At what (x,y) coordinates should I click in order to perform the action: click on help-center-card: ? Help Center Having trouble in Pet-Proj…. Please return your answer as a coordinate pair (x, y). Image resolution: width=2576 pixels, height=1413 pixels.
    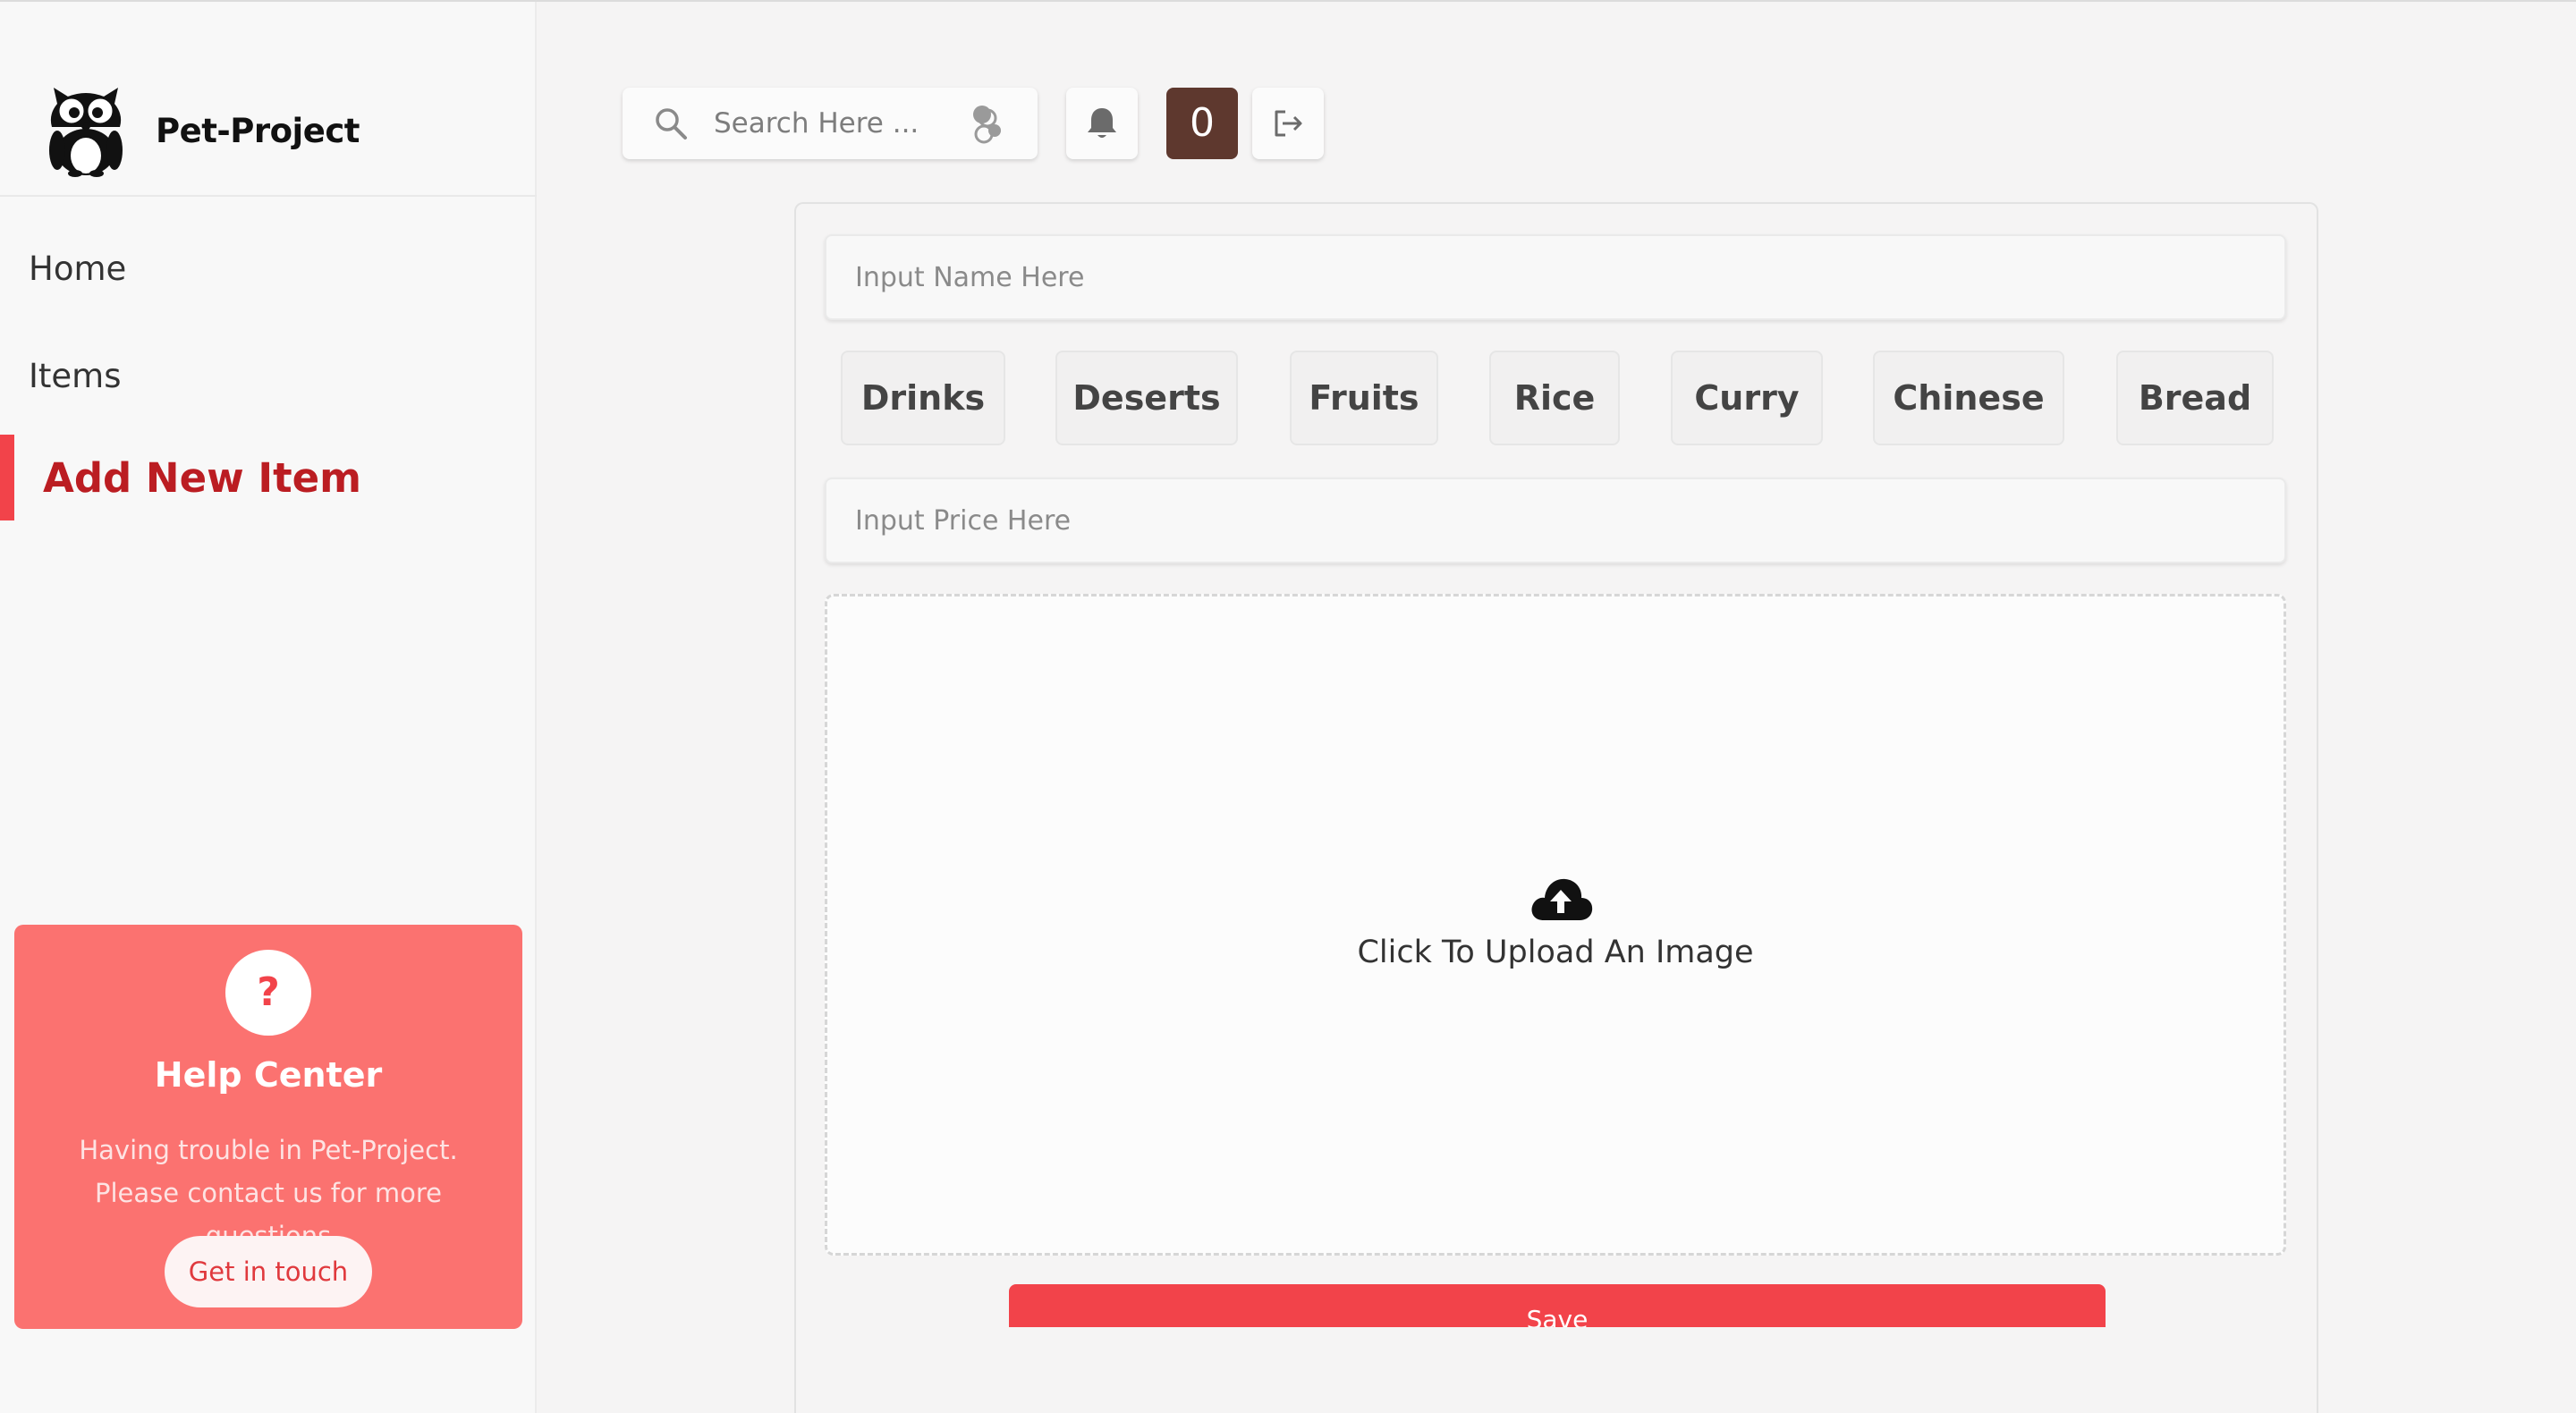
    Looking at the image, I should click on (268, 1127).